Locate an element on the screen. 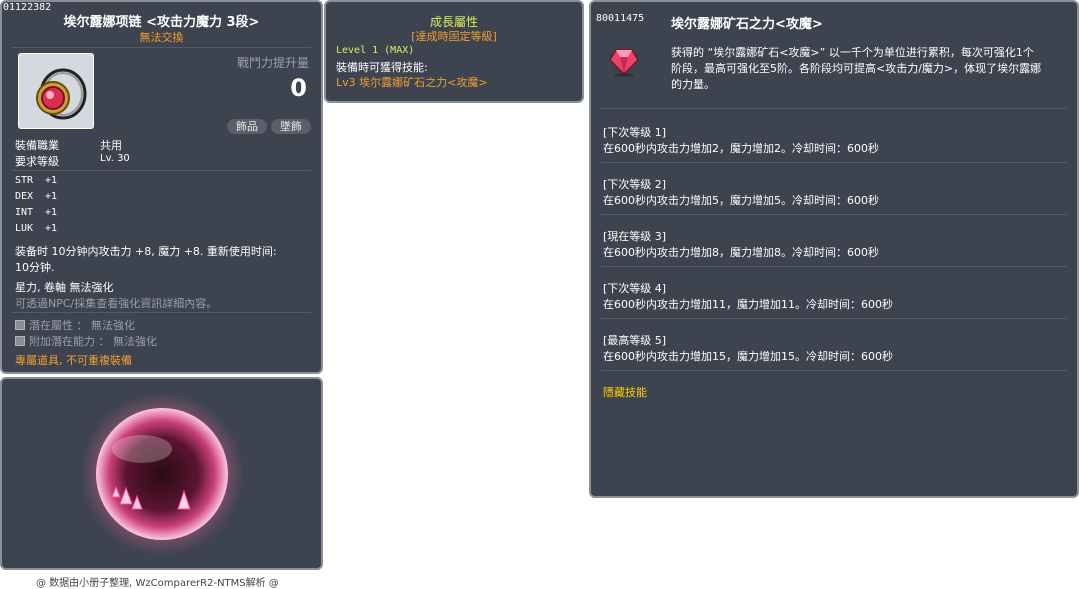  stat-row: INT +1 is located at coordinates (36, 212).